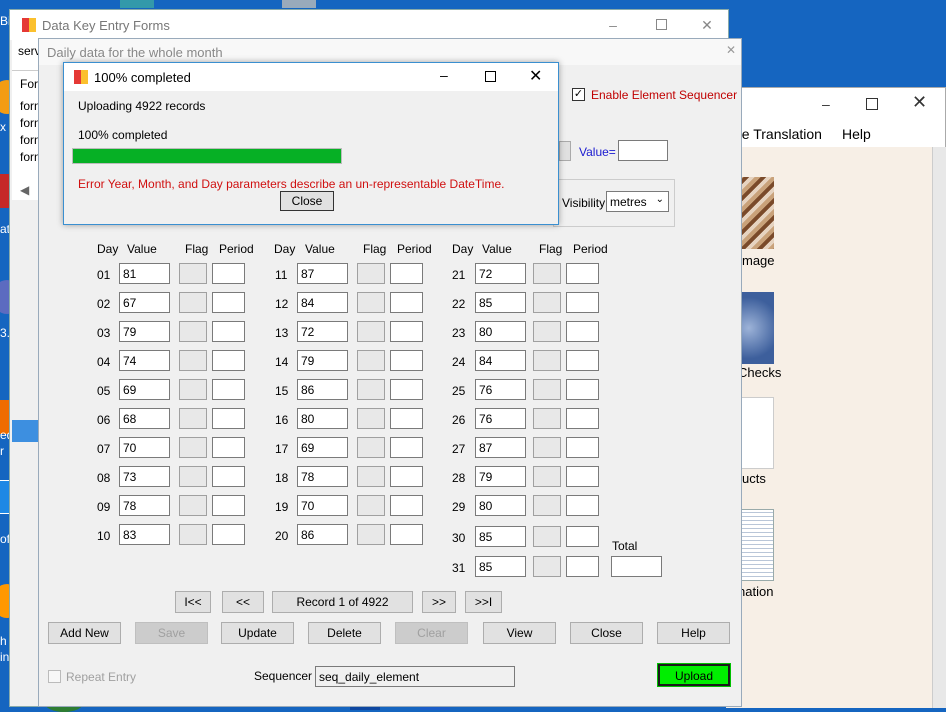  I want to click on view-button: View, so click(519, 633).